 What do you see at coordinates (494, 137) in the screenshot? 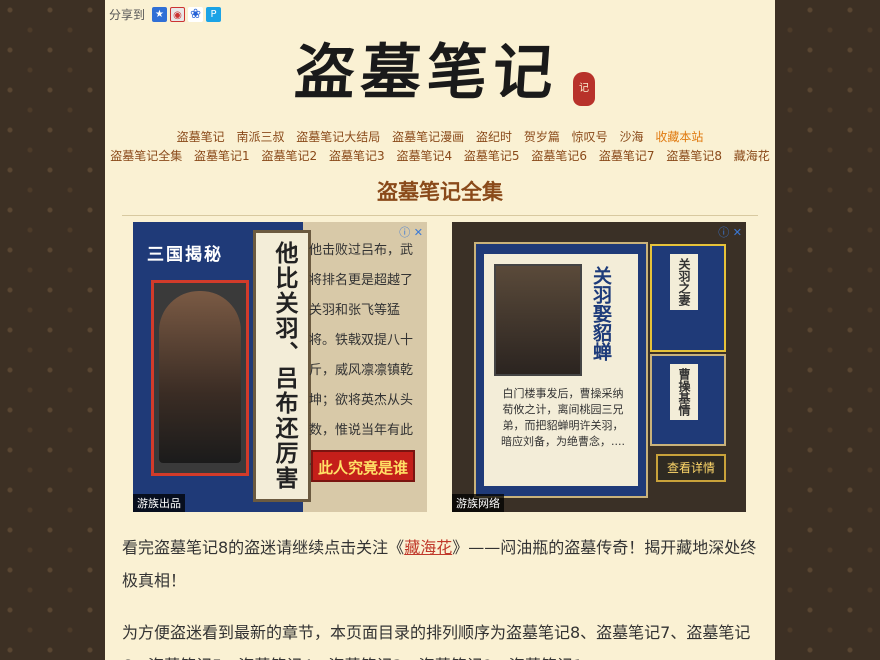
I see `nav-link: 盗纪时` at bounding box center [494, 137].